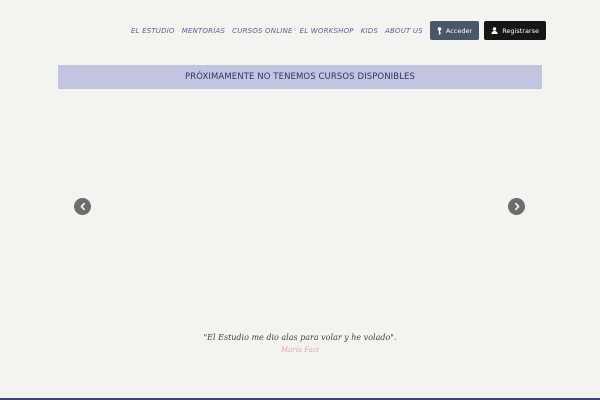 The height and width of the screenshot is (400, 600). I want to click on key-icon, so click(439, 30).